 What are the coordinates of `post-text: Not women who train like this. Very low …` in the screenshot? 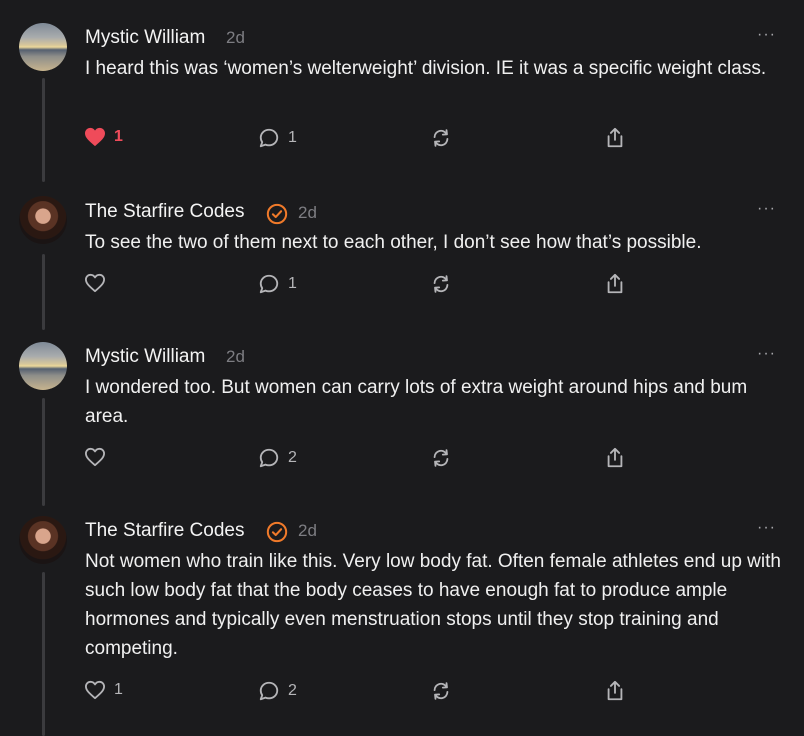 It's located at (433, 605).